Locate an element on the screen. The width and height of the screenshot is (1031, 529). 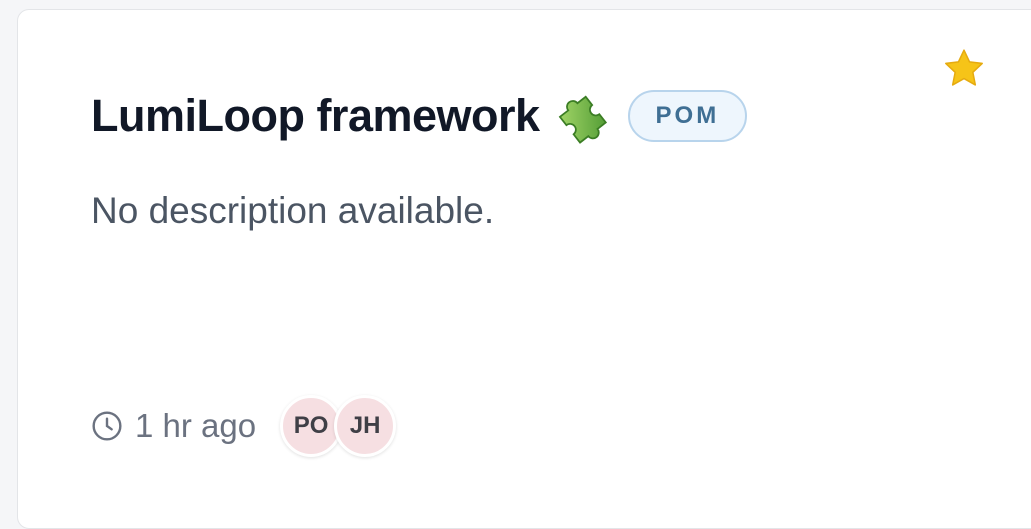
meta-row: 1 hr ago PO JH is located at coordinates (244, 426).